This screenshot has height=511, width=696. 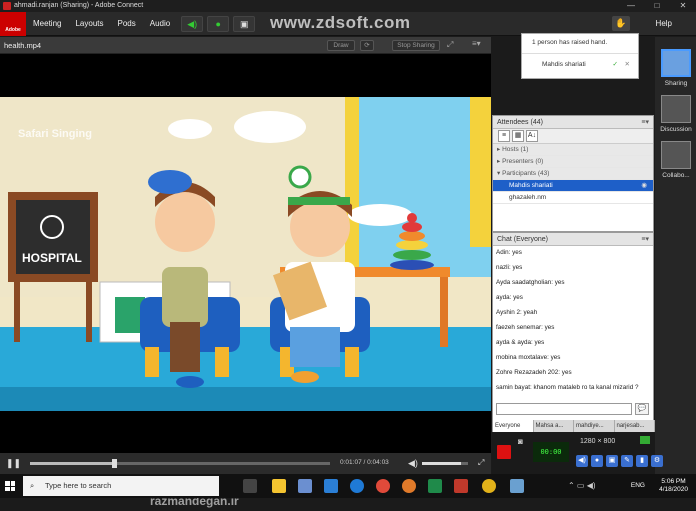 What do you see at coordinates (528, 357) in the screenshot?
I see `chat-message: mobina moxtalave: yes` at bounding box center [528, 357].